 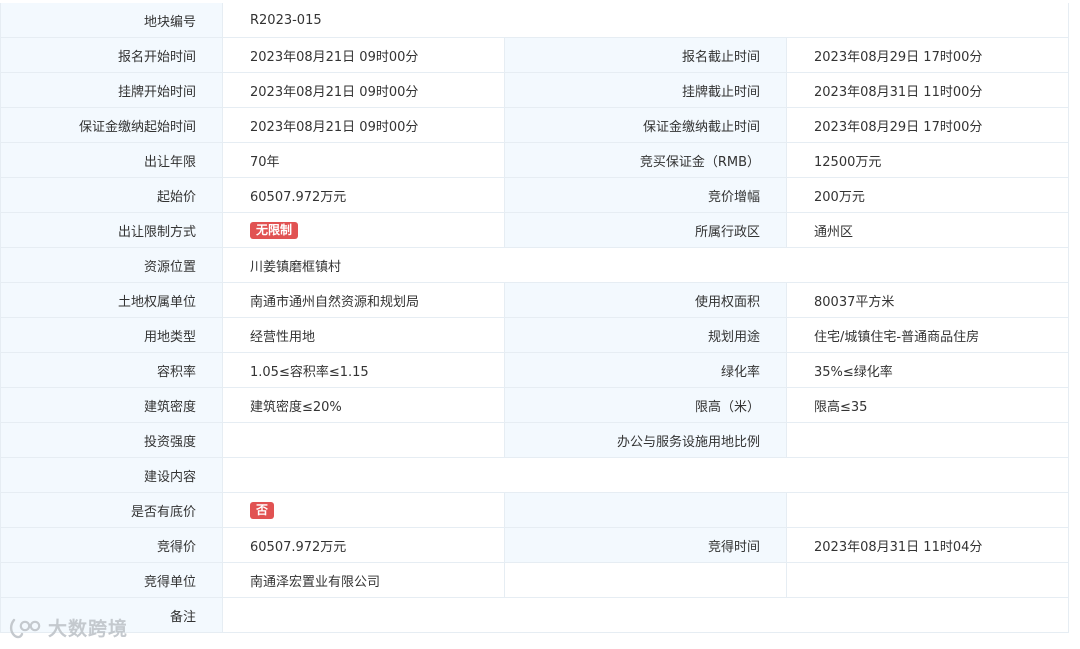 What do you see at coordinates (645, 440) in the screenshot?
I see `field-label: 办公与服务设施用地比例` at bounding box center [645, 440].